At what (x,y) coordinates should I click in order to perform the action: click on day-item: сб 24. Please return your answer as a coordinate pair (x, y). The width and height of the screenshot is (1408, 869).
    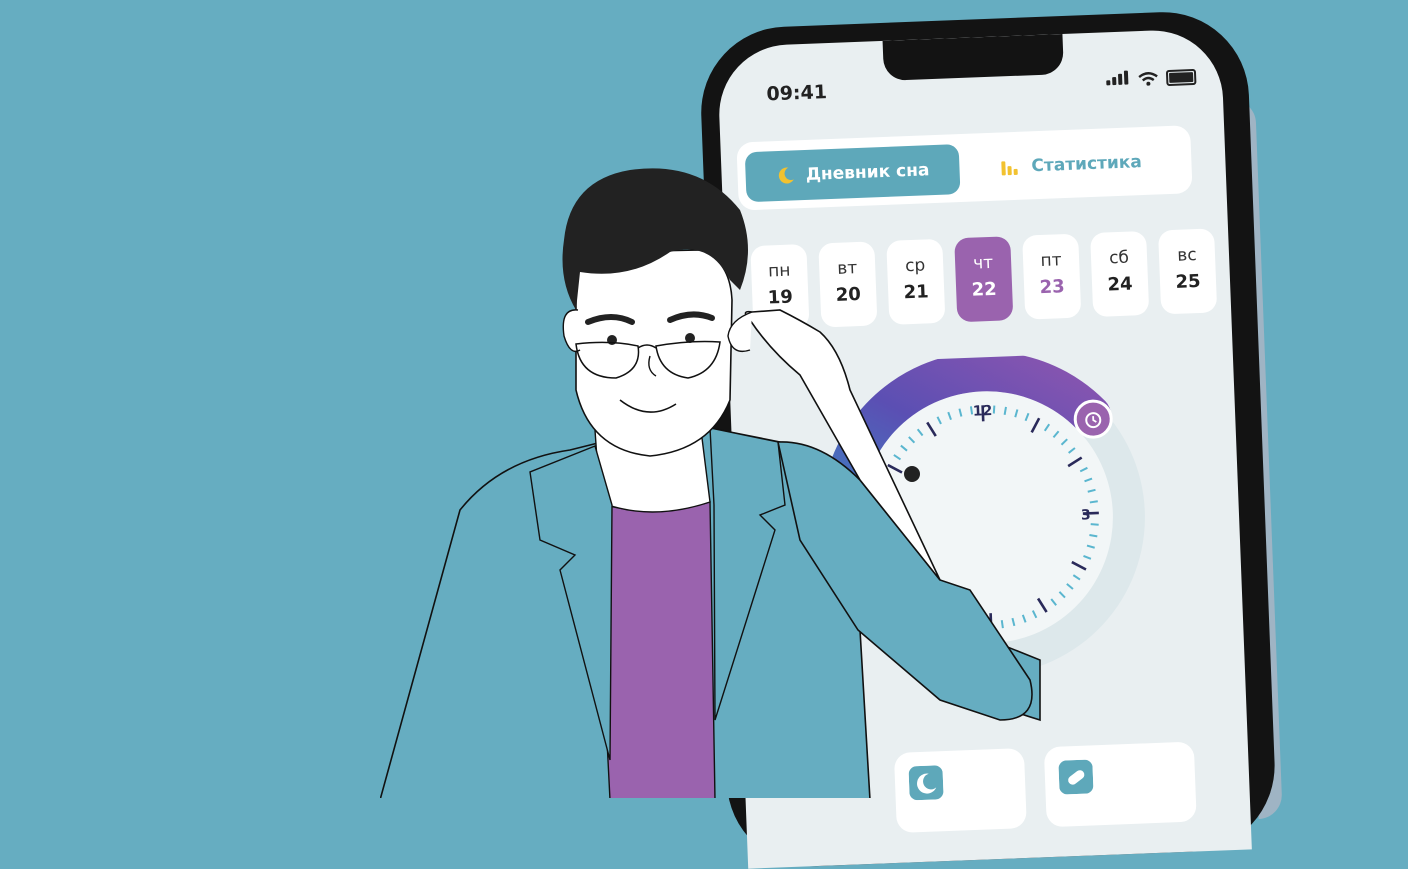
    Looking at the image, I should click on (1120, 274).